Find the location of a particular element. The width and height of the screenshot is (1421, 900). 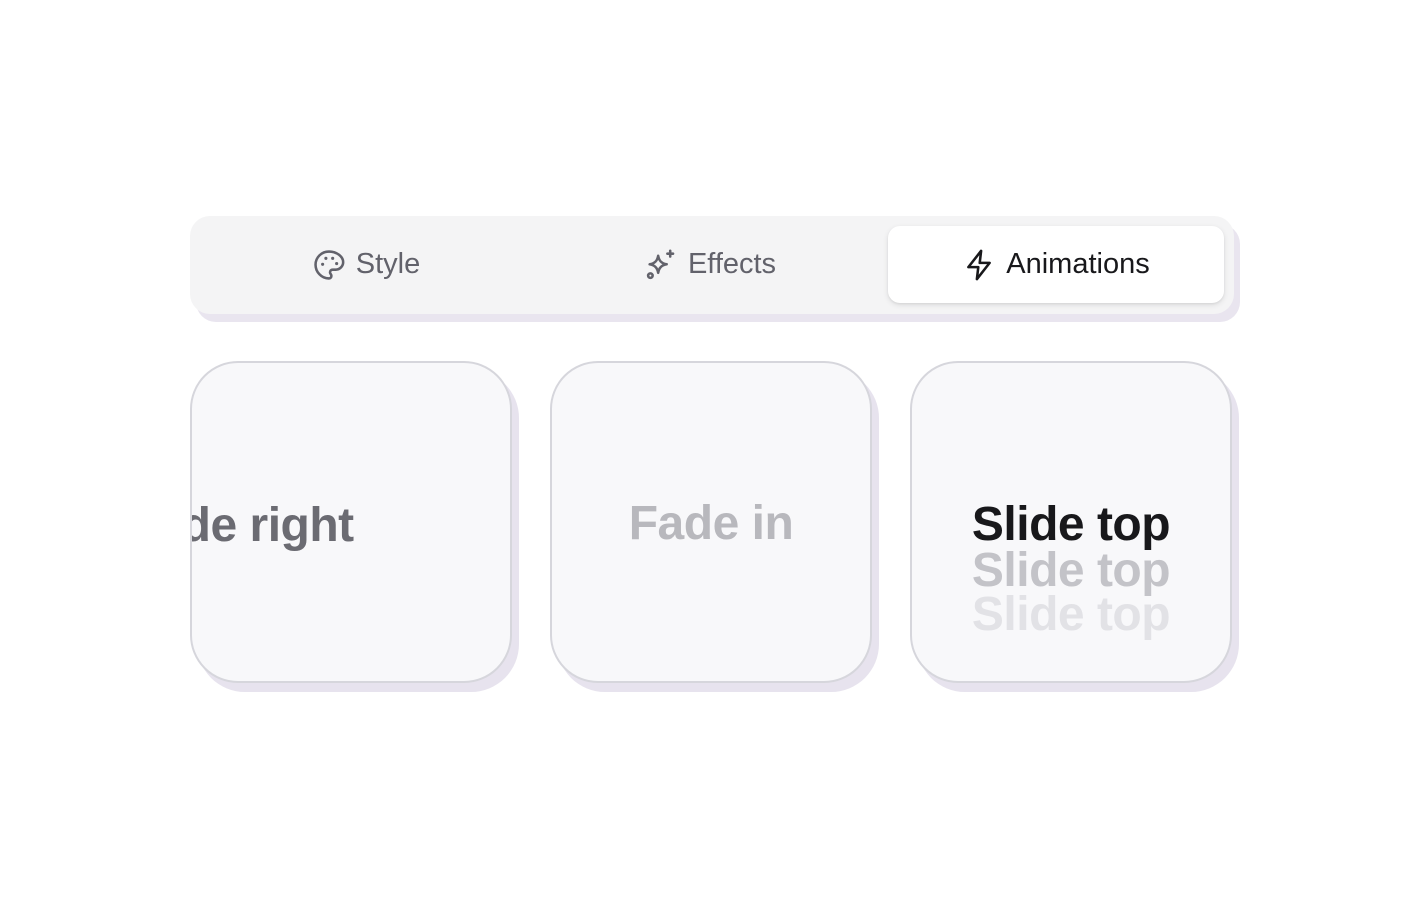

tab-bar: Style Effects Animations is located at coordinates (712, 265).